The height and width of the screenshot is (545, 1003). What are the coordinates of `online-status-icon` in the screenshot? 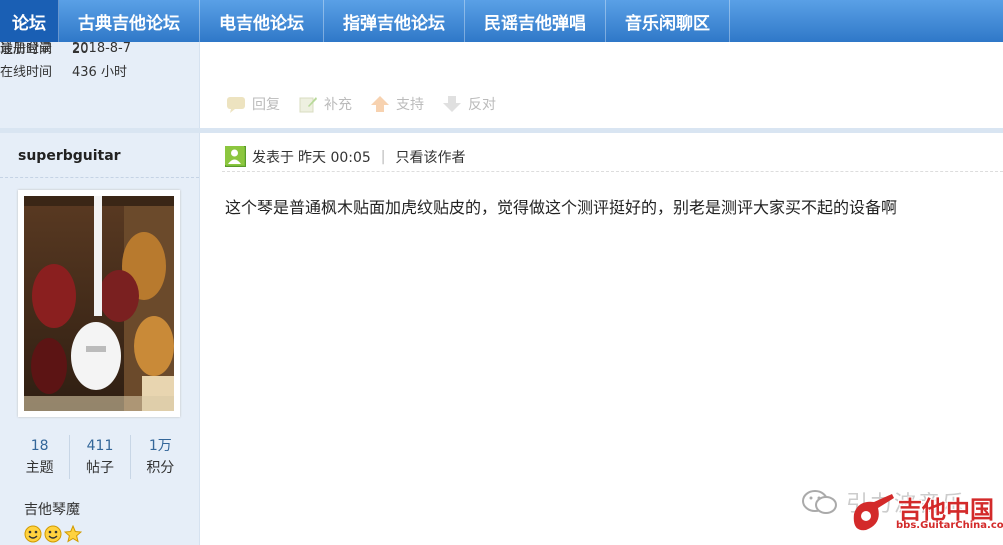 It's located at (235, 156).